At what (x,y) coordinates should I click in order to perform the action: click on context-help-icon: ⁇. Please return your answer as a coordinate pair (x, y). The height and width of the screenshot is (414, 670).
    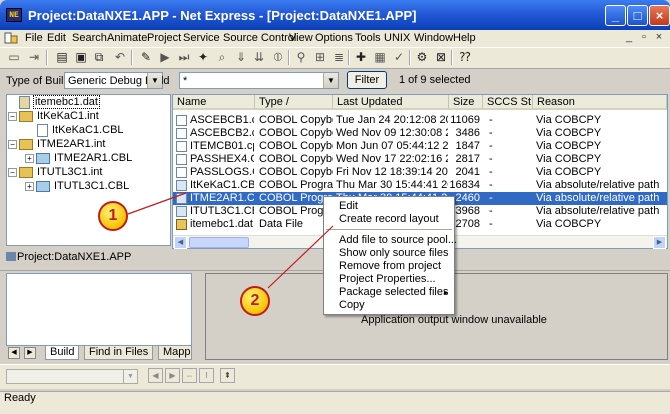
    Looking at the image, I should click on (465, 57).